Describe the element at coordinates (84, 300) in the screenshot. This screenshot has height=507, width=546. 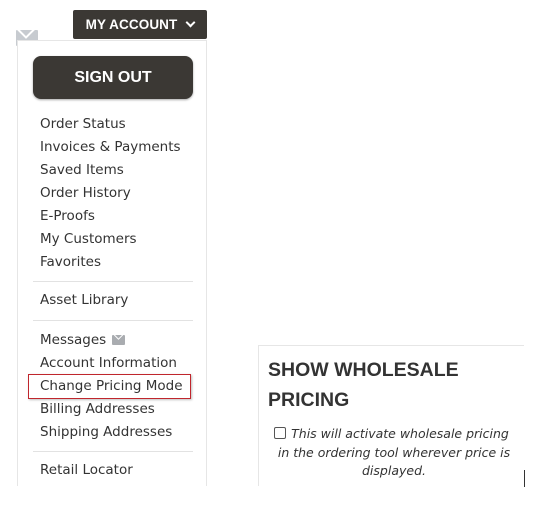
I see `menu-item-asset-library: Asset Library` at that location.